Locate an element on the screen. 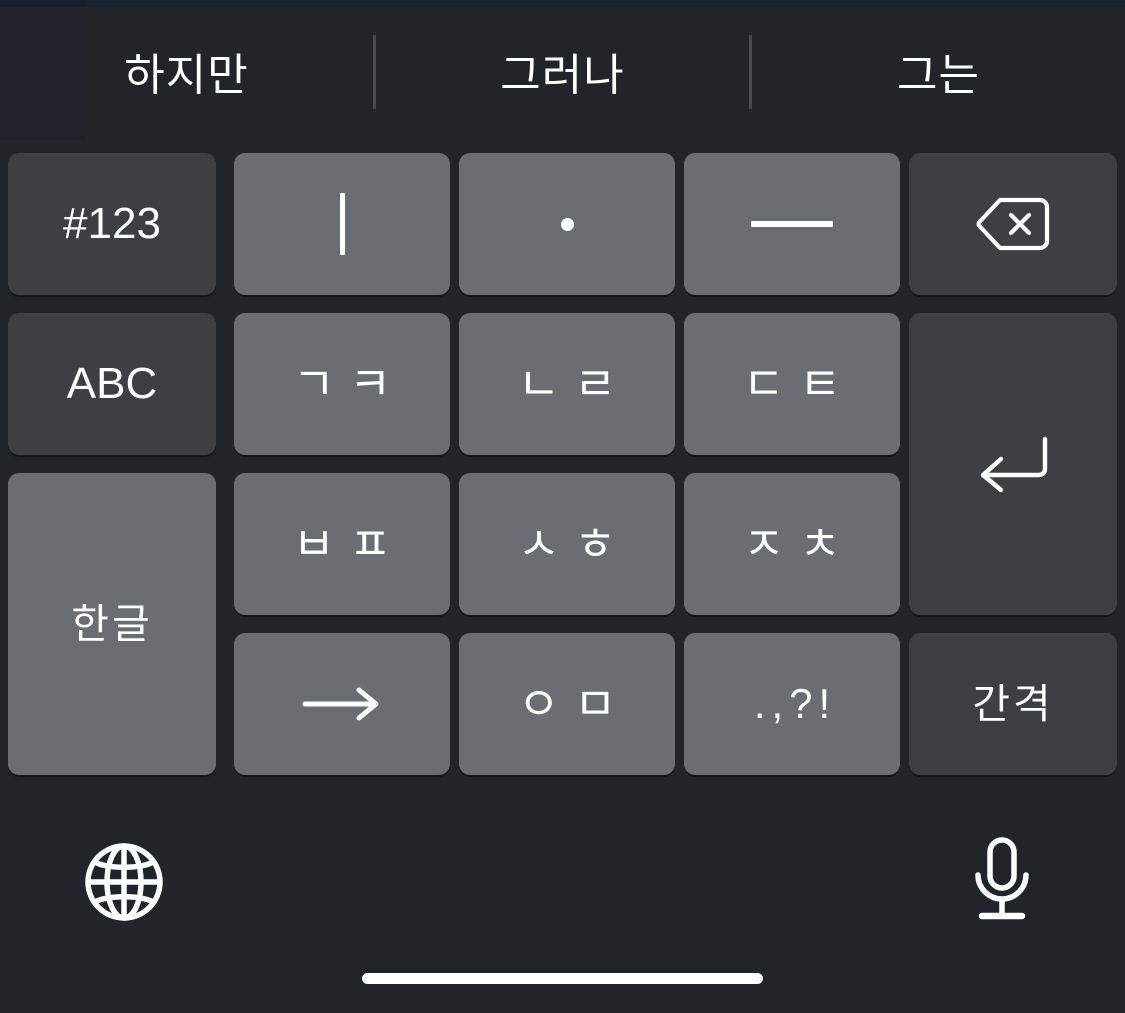  key-label: ㄷㅌ is located at coordinates (799, 384).